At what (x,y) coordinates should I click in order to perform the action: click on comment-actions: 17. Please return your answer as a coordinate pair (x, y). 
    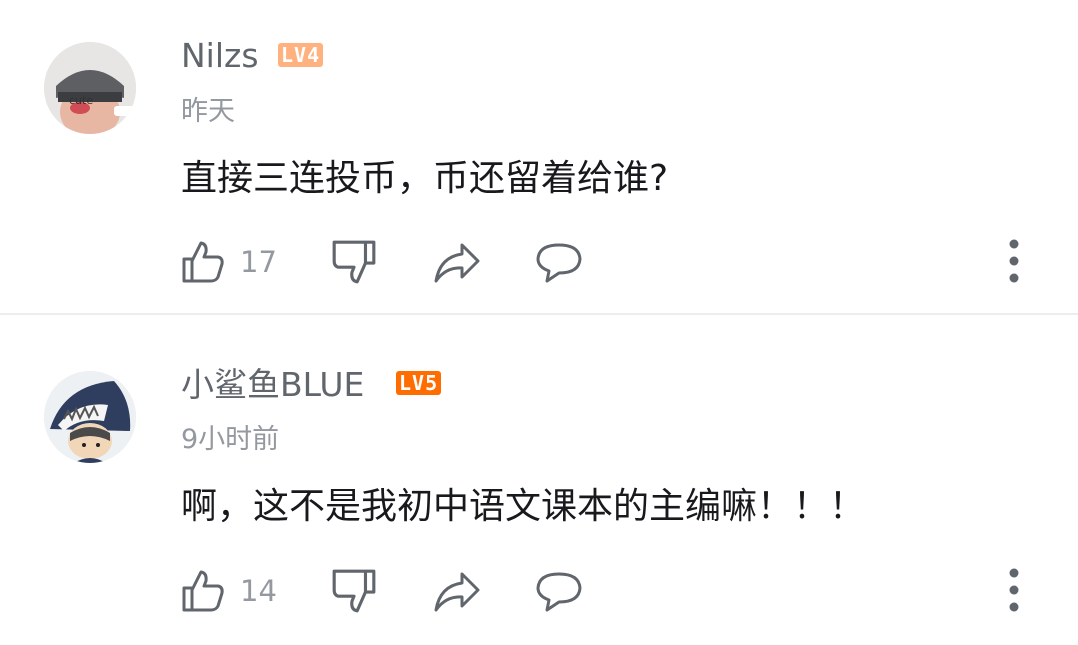
    Looking at the image, I should click on (539, 262).